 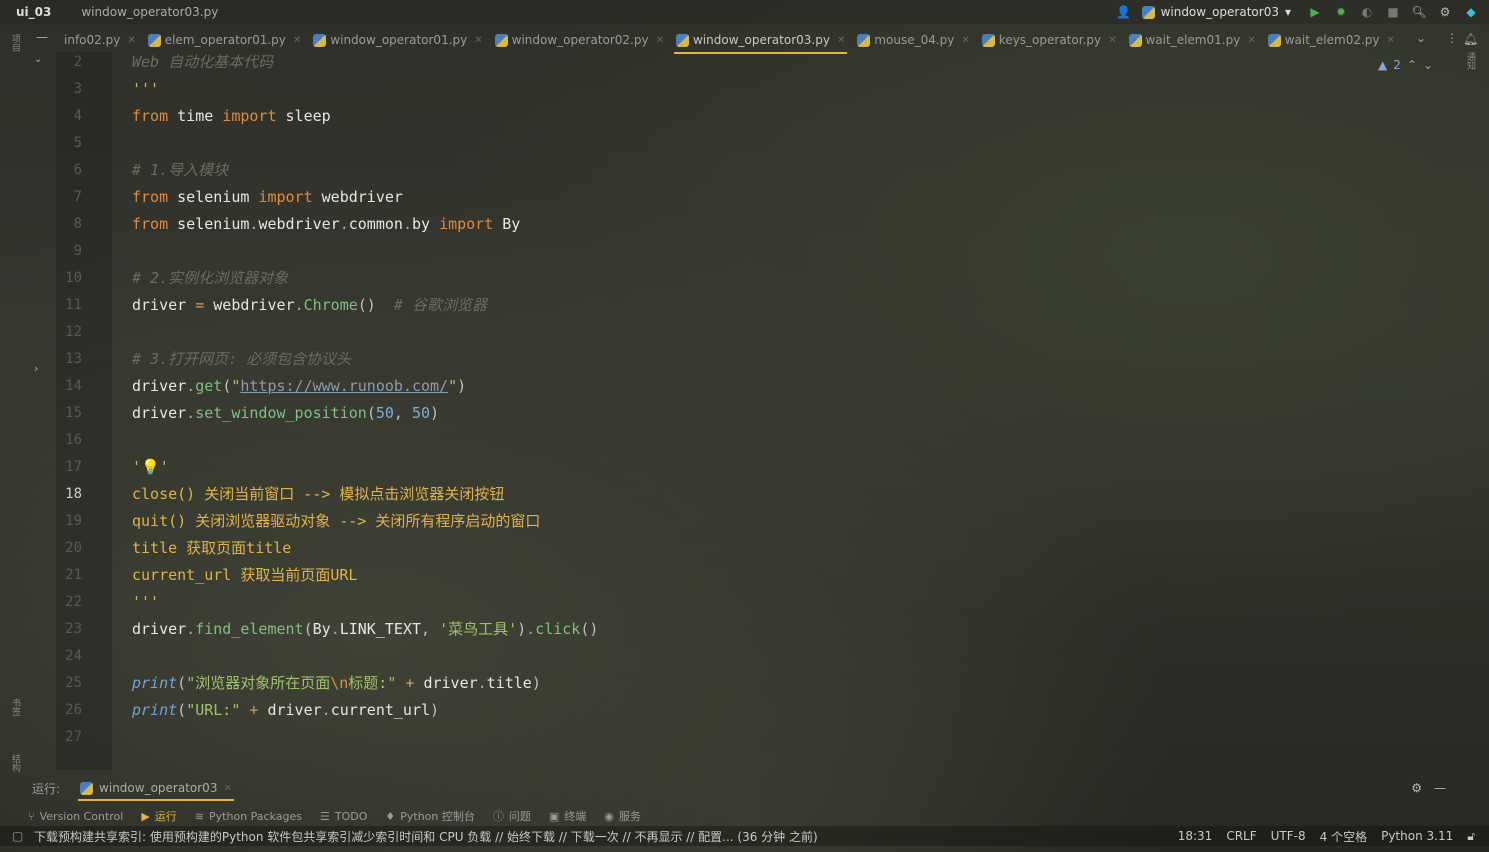 I want to click on expand-arrow-icon: ›, so click(x=36, y=368).